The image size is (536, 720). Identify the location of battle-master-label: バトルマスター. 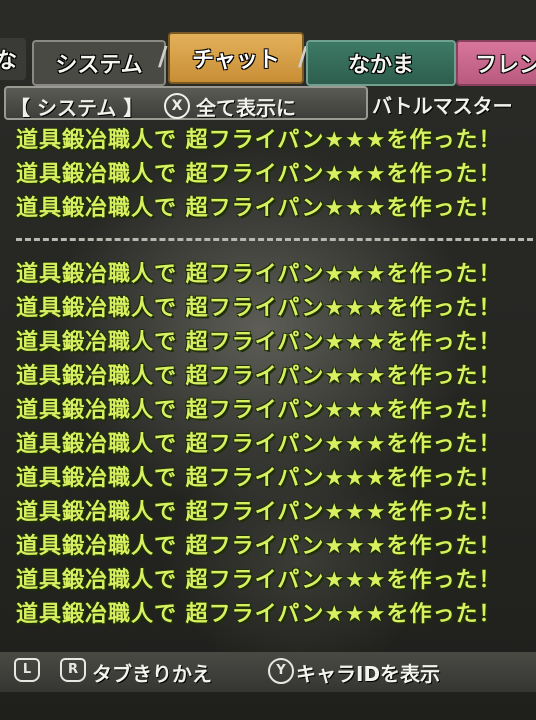
(442, 106).